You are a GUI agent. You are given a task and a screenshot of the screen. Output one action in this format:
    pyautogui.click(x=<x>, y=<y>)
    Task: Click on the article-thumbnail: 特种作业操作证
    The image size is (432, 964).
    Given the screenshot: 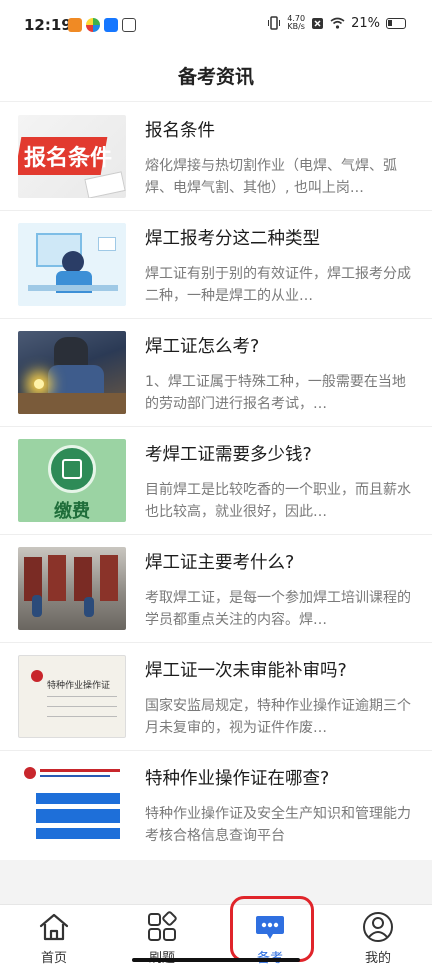 What is the action you would take?
    pyautogui.click(x=72, y=696)
    